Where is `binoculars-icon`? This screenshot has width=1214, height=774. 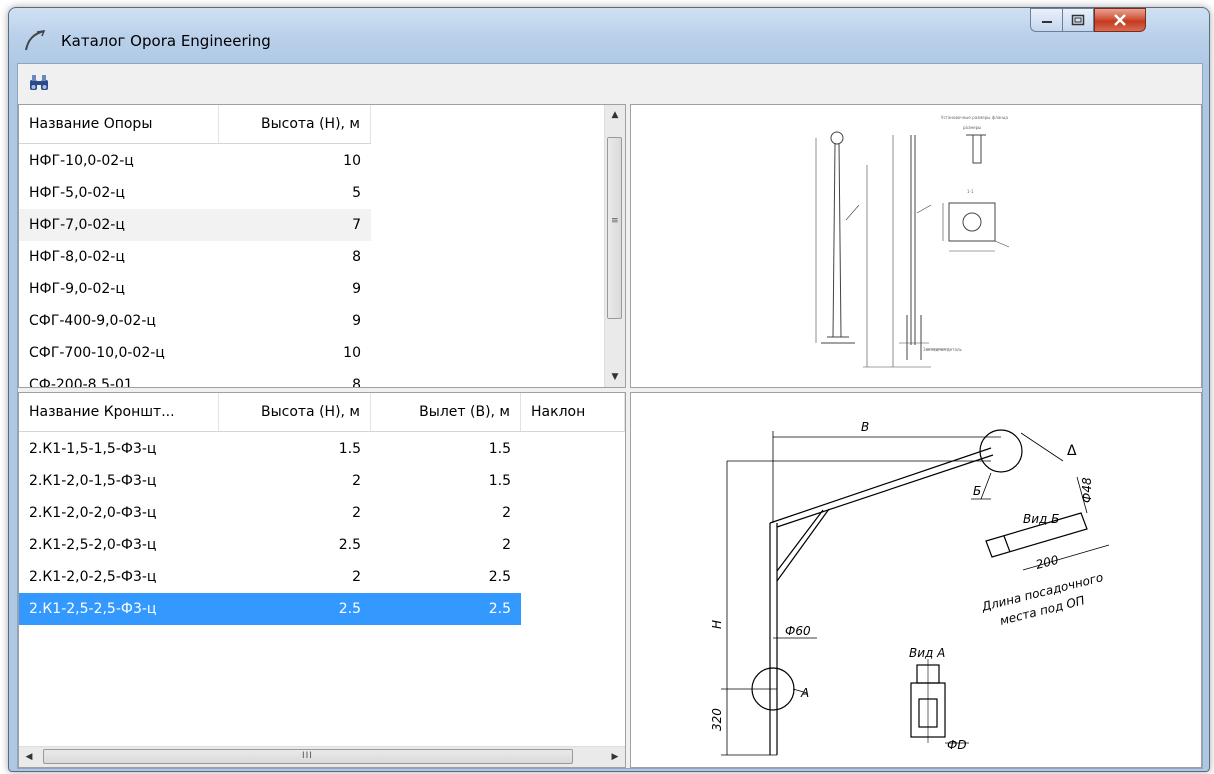 binoculars-icon is located at coordinates (39, 83).